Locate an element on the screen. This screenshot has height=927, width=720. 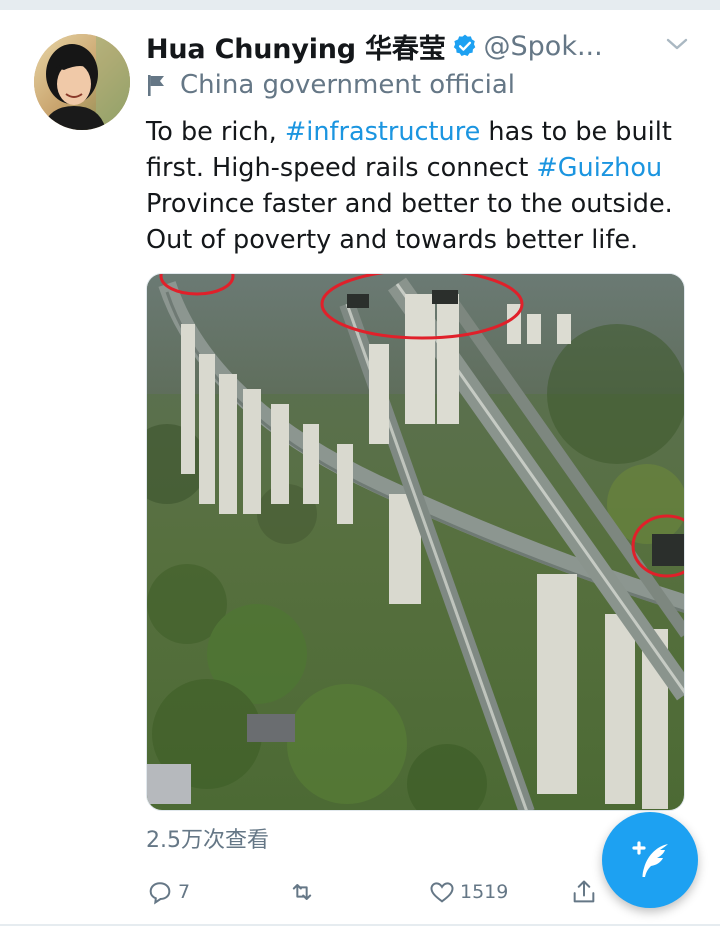
avatar is located at coordinates (82, 82).